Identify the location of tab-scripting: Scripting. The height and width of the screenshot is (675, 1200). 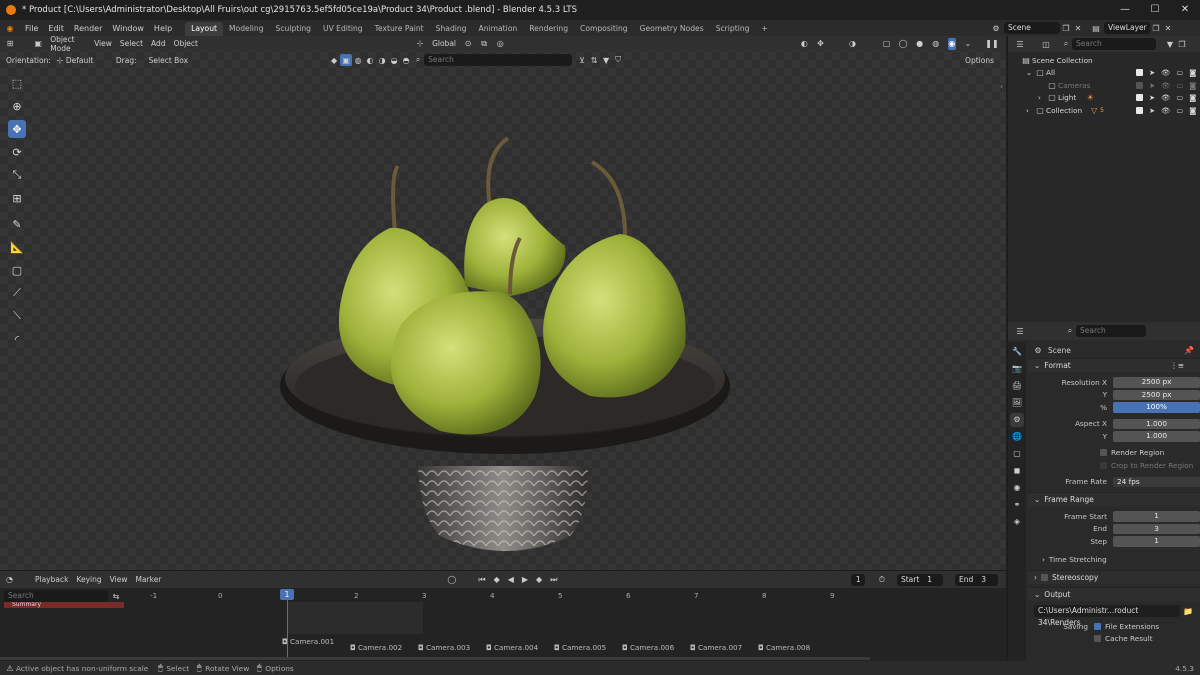
(733, 29).